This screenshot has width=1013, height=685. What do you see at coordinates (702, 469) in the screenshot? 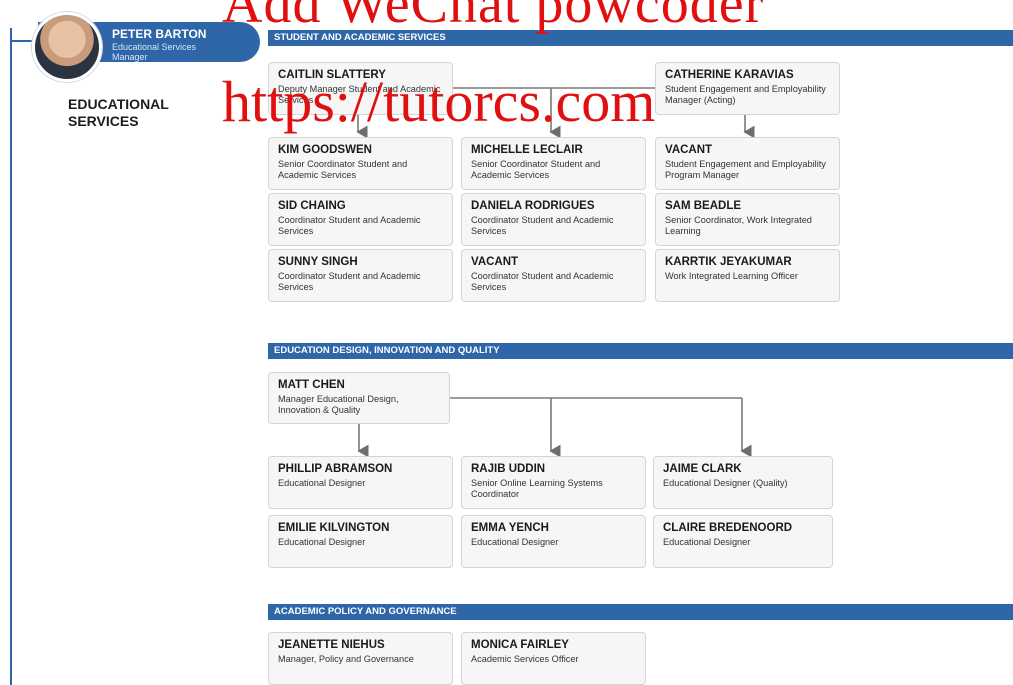
I see `person-name: JAIME CLARK` at bounding box center [702, 469].